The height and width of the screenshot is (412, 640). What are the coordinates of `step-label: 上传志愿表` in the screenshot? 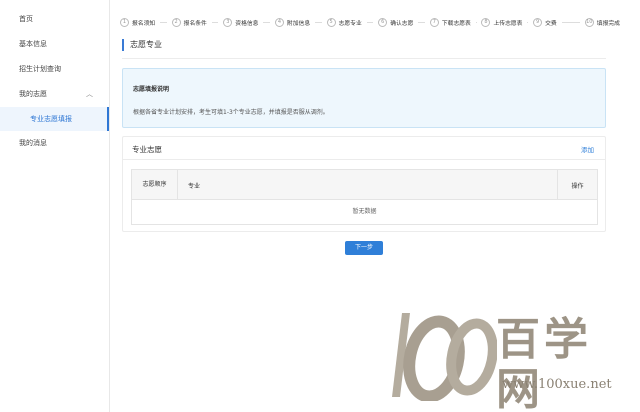 It's located at (508, 23).